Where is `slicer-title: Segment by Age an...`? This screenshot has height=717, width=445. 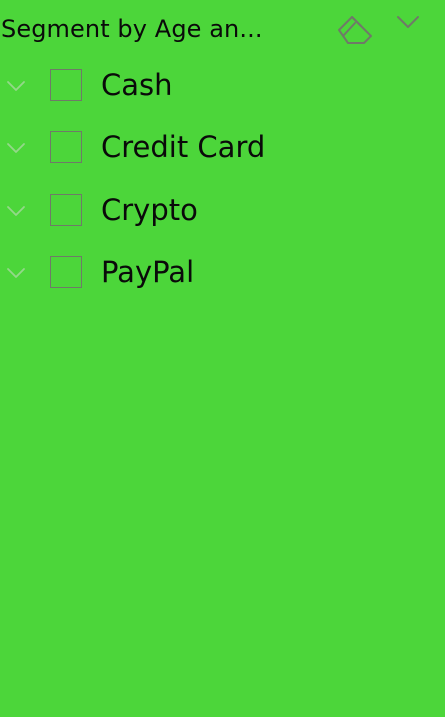 slicer-title: Segment by Age an... is located at coordinates (132, 29).